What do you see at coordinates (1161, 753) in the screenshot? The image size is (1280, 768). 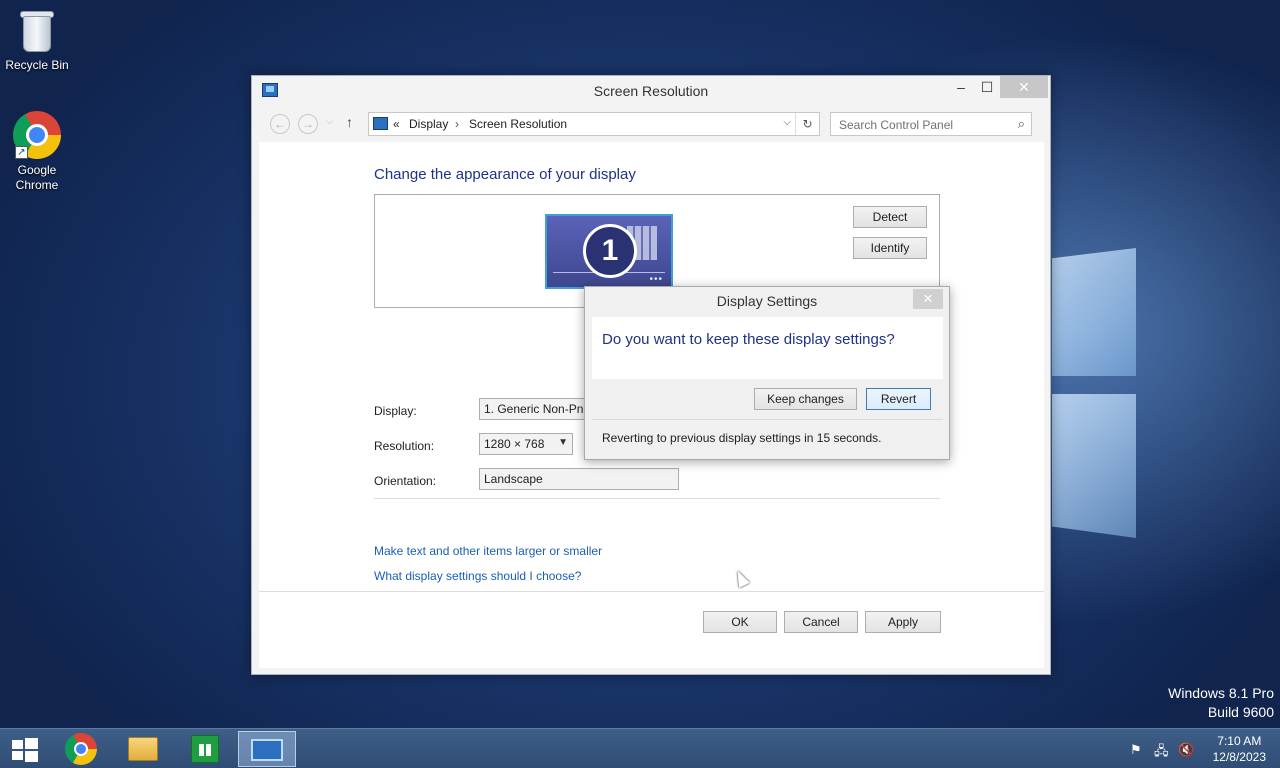 I see `network-icon: 🖧` at bounding box center [1161, 753].